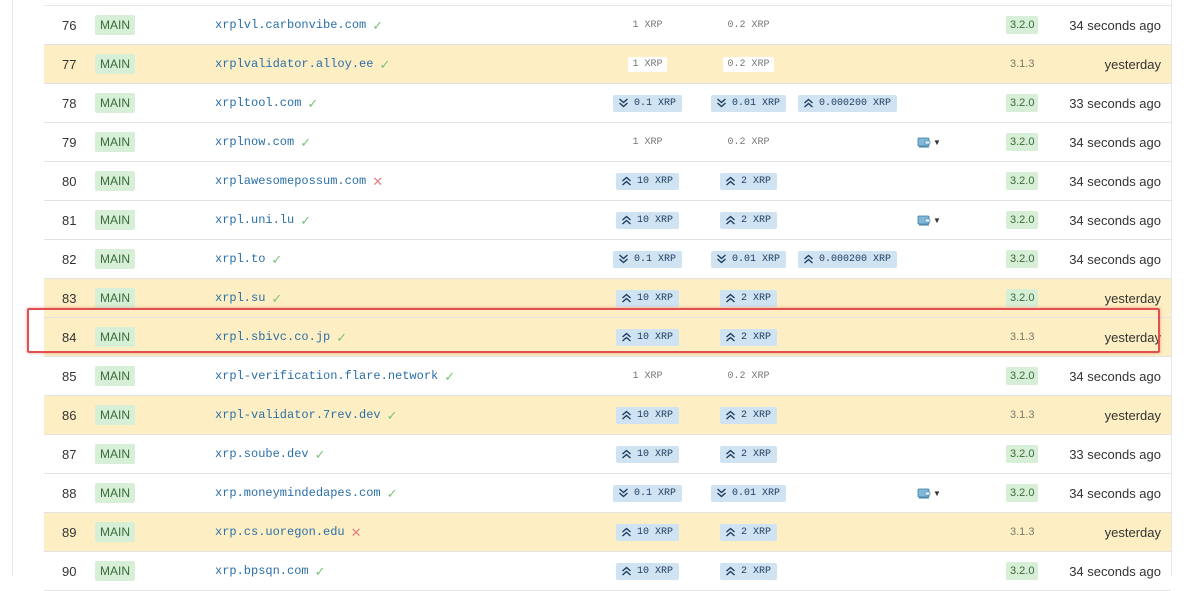 The height and width of the screenshot is (591, 1200). What do you see at coordinates (69, 415) in the screenshot?
I see `row-index: 86` at bounding box center [69, 415].